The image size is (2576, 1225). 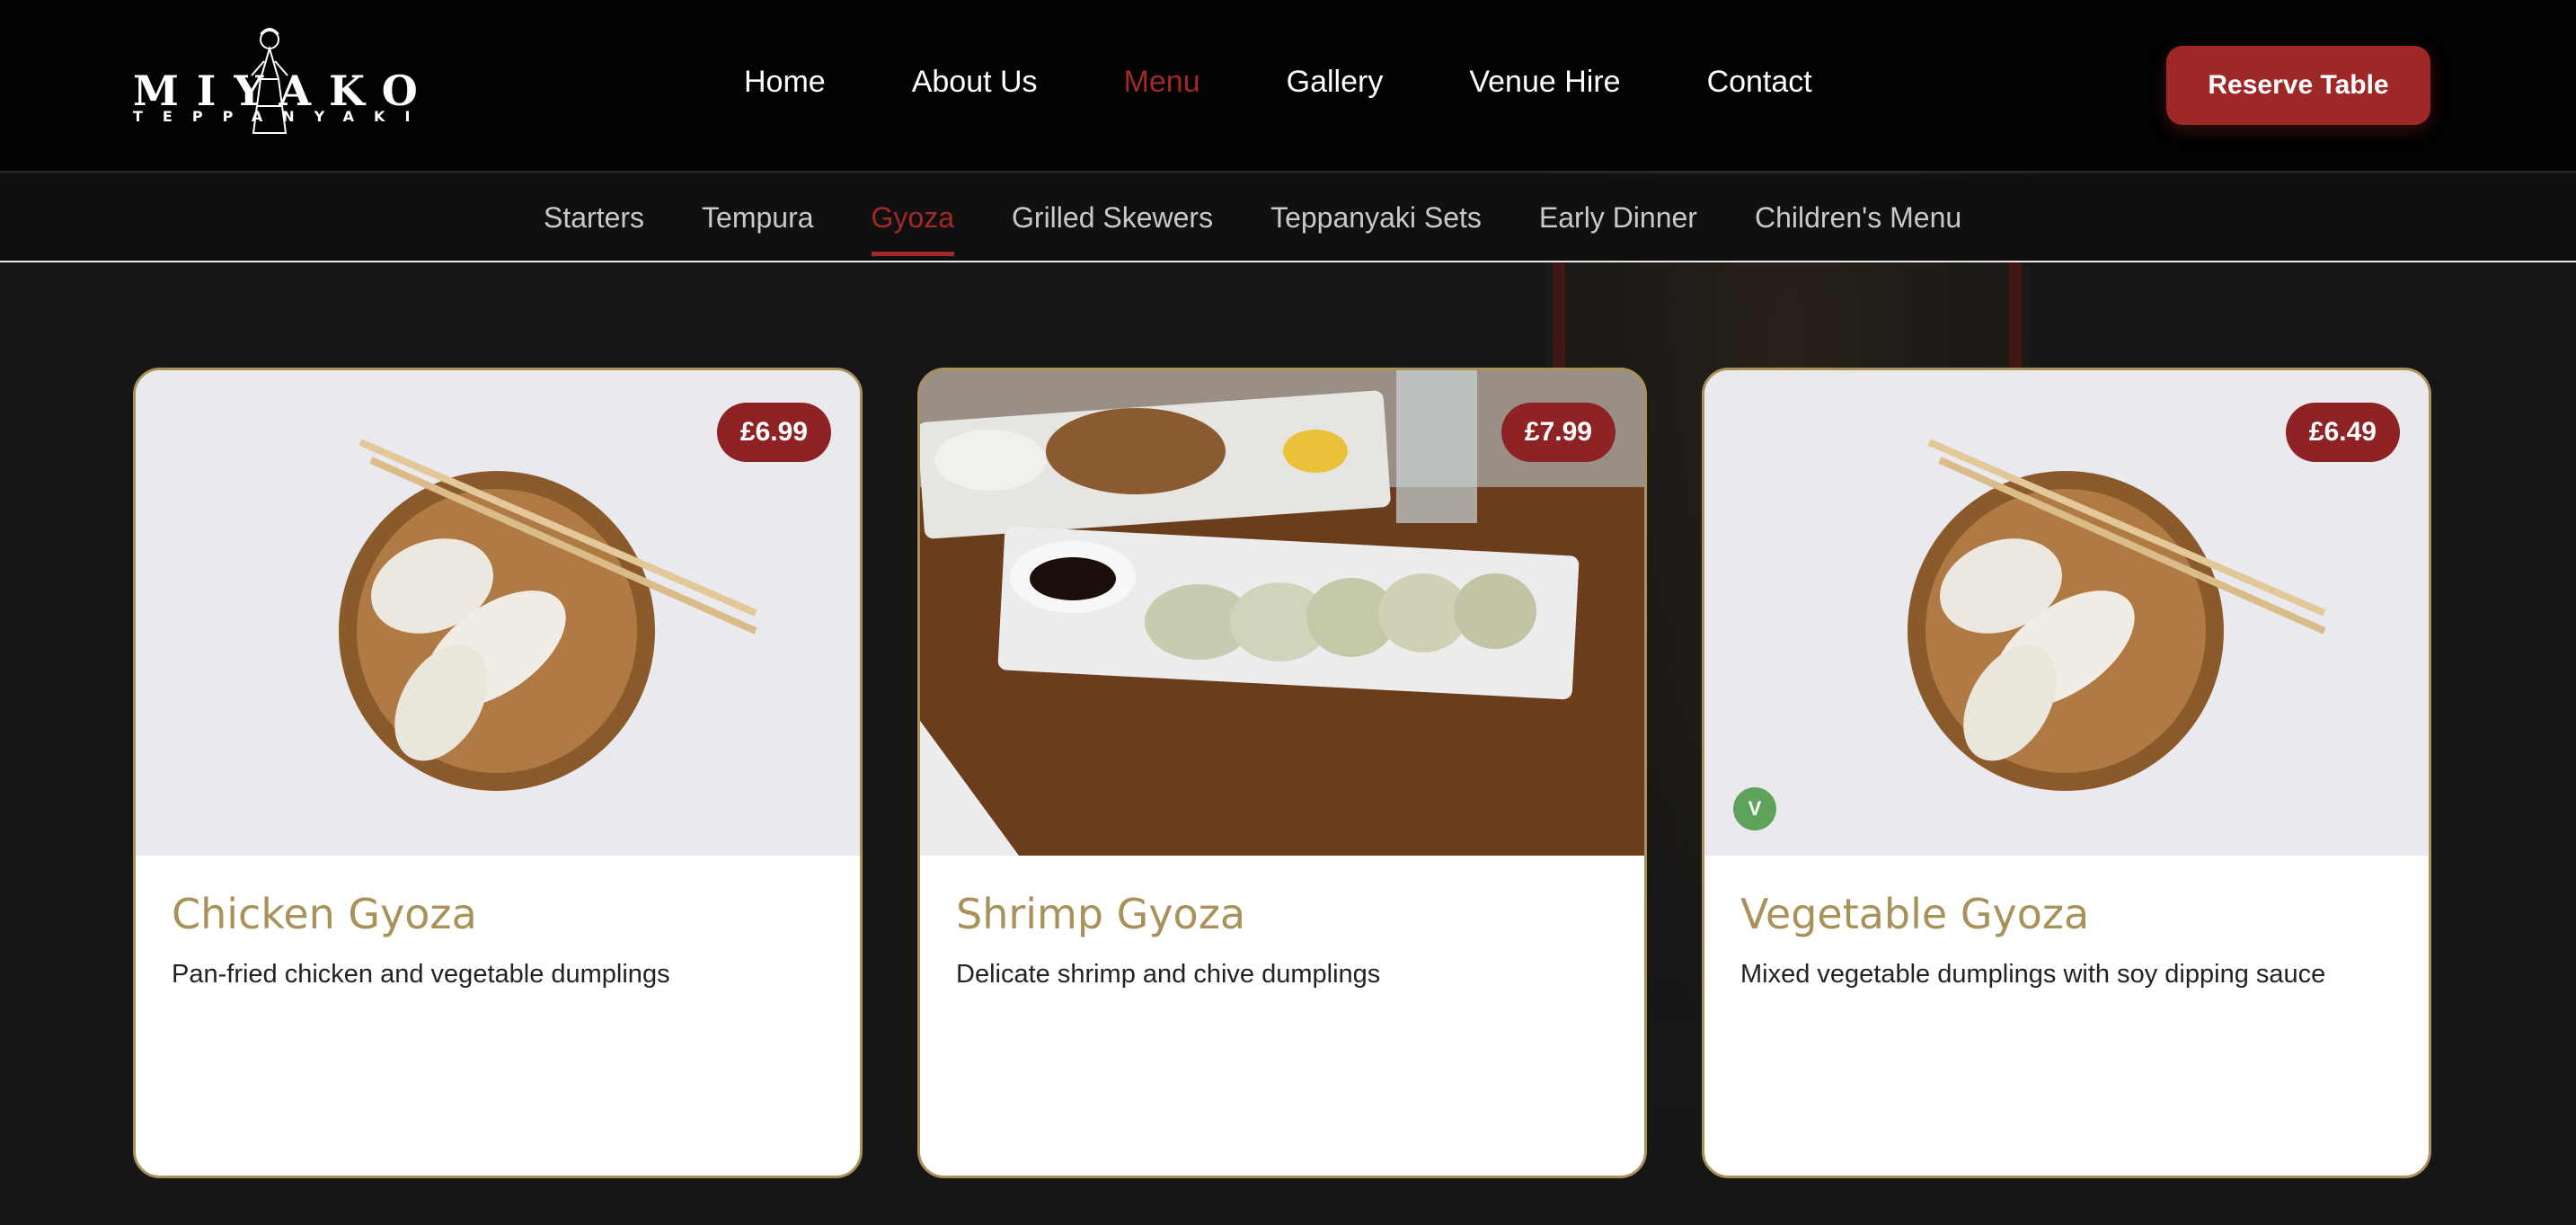 I want to click on card-title: Shrimp Gyoza, so click(x=1101, y=914).